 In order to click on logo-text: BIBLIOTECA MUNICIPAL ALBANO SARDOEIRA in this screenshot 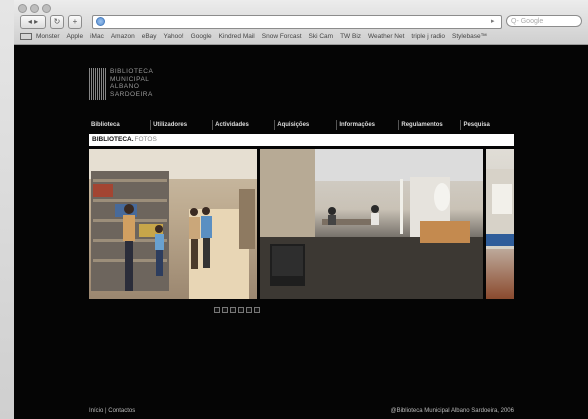, I will do `click(132, 83)`.